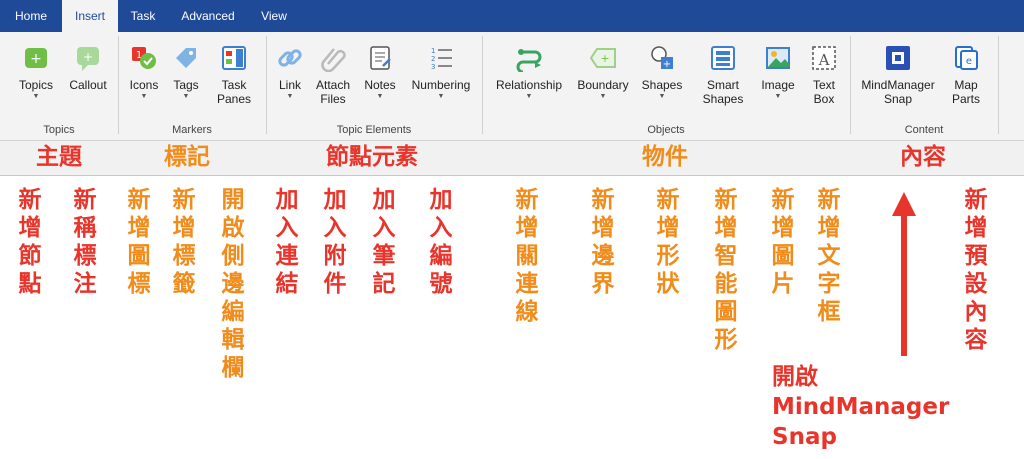  What do you see at coordinates (723, 92) in the screenshot?
I see `smart-shapes-label: Smart Shapes` at bounding box center [723, 92].